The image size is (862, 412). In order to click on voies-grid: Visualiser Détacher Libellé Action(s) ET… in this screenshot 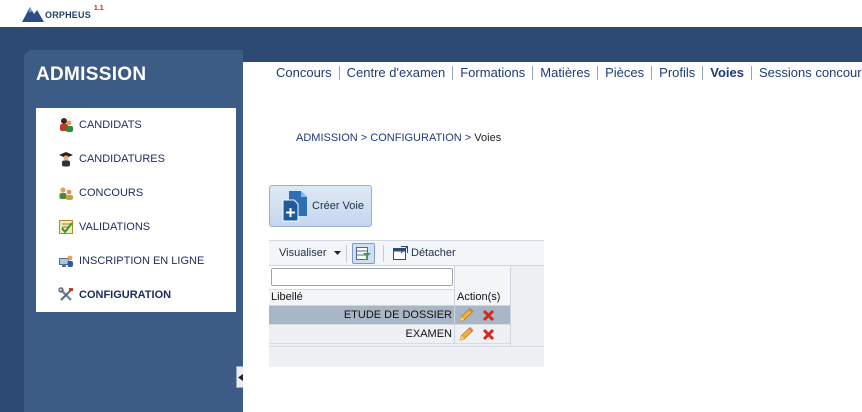, I will do `click(406, 303)`.